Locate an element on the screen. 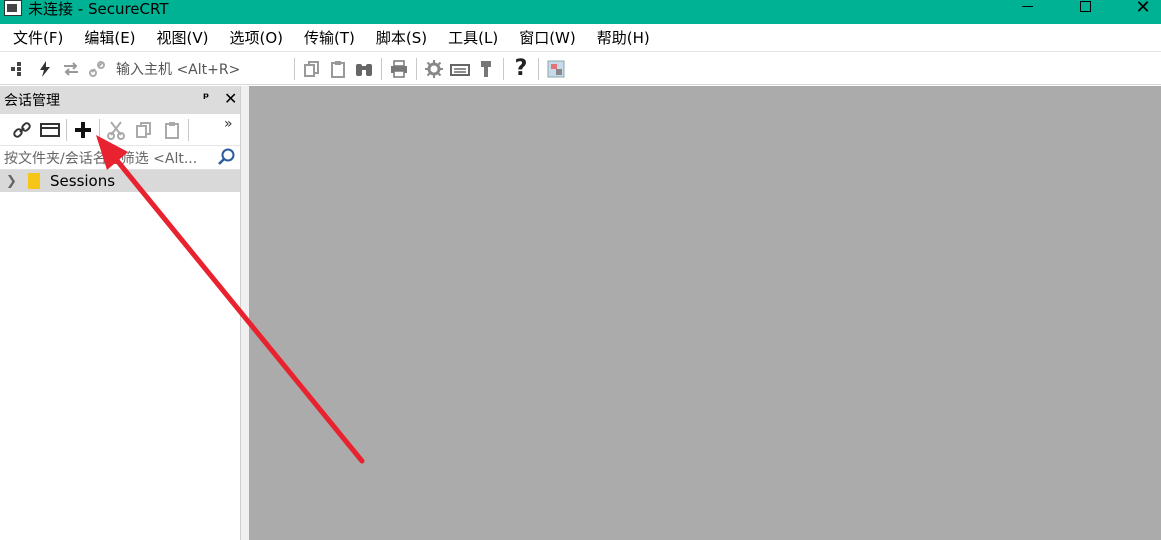 The image size is (1161, 540). reconnect-icon is located at coordinates (71, 68).